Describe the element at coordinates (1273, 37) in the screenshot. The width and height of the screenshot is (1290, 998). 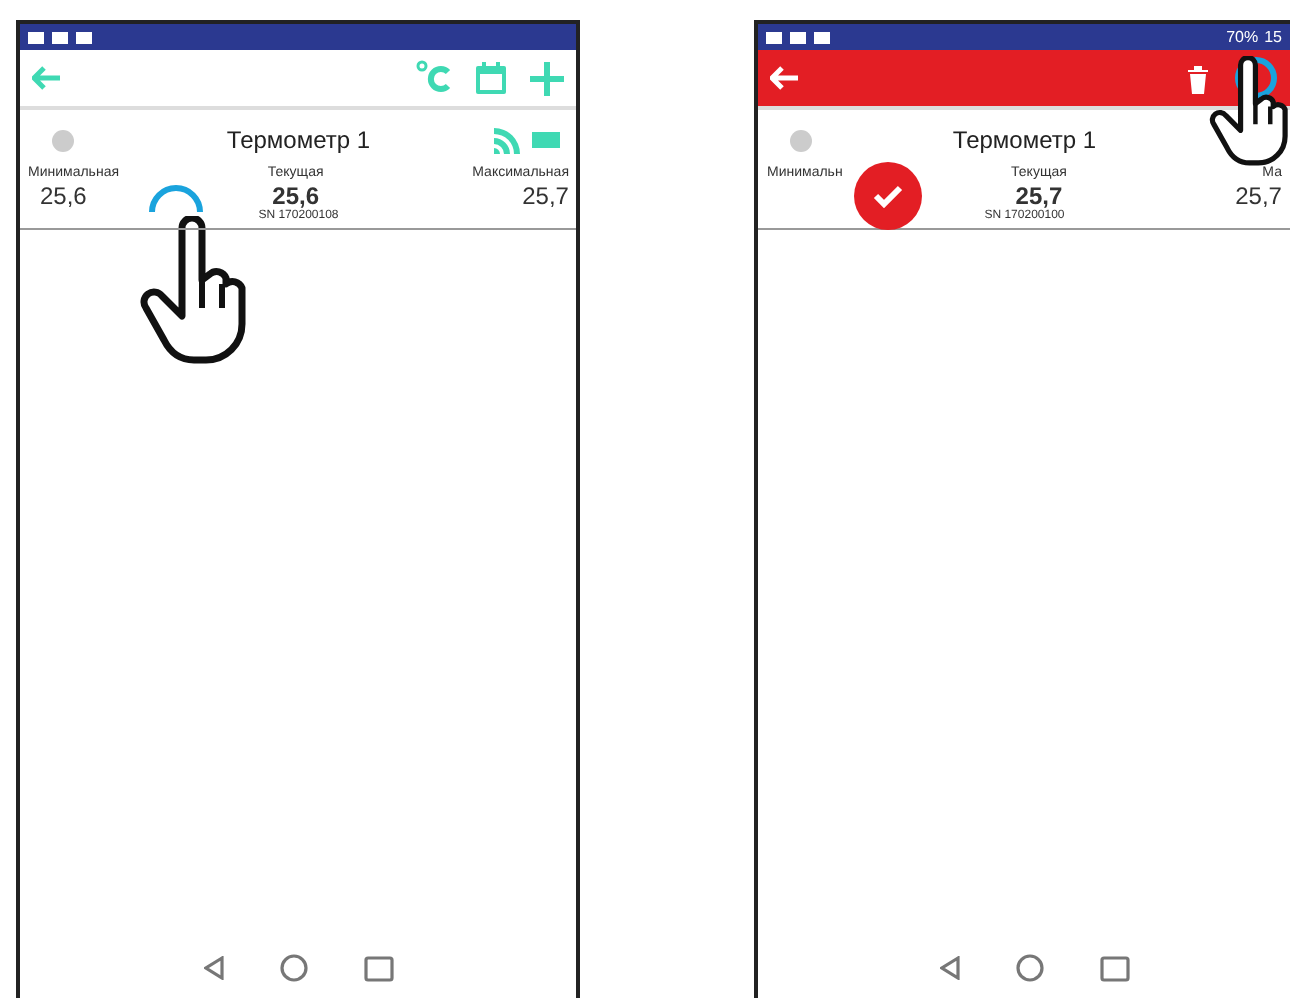
I see `status-time: 15` at that location.